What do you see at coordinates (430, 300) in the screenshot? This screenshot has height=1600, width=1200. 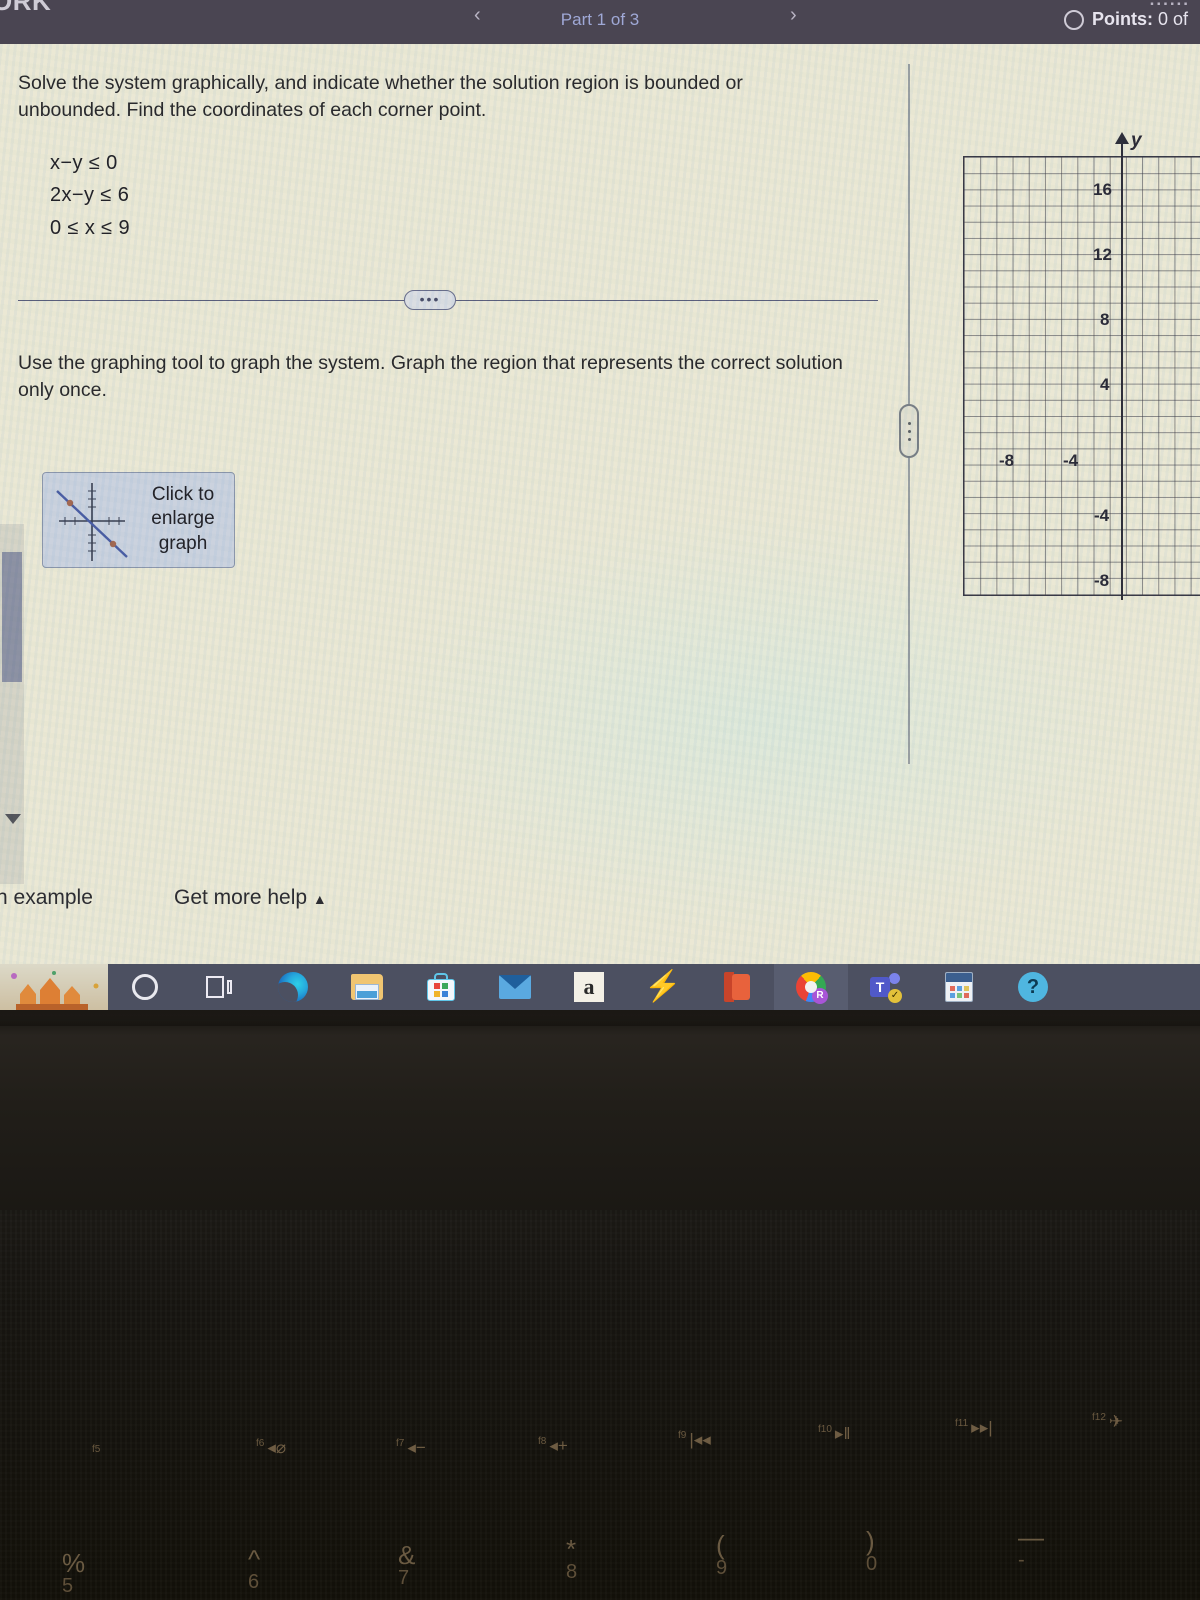 I see `expand-ellipsis-button: •••` at bounding box center [430, 300].